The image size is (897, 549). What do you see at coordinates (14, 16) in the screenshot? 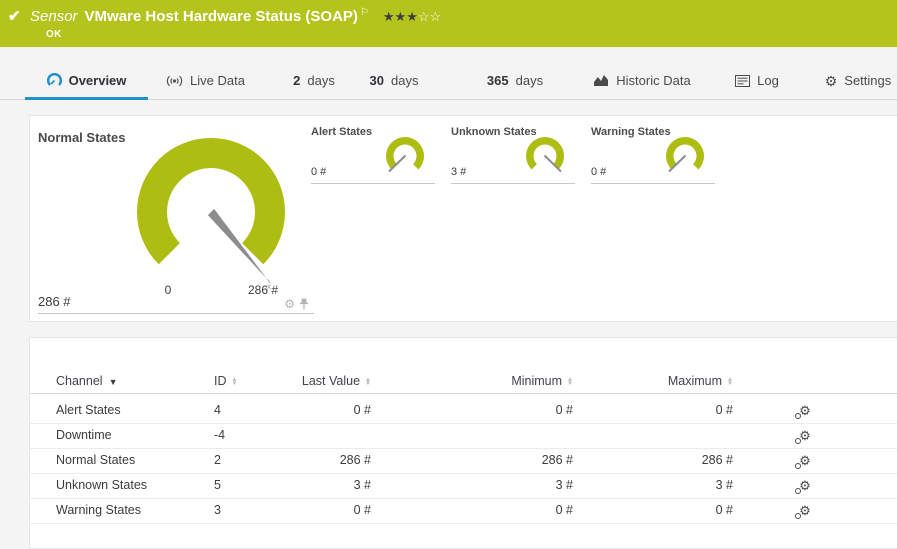
I see `ok-check-icon: ✔` at bounding box center [14, 16].